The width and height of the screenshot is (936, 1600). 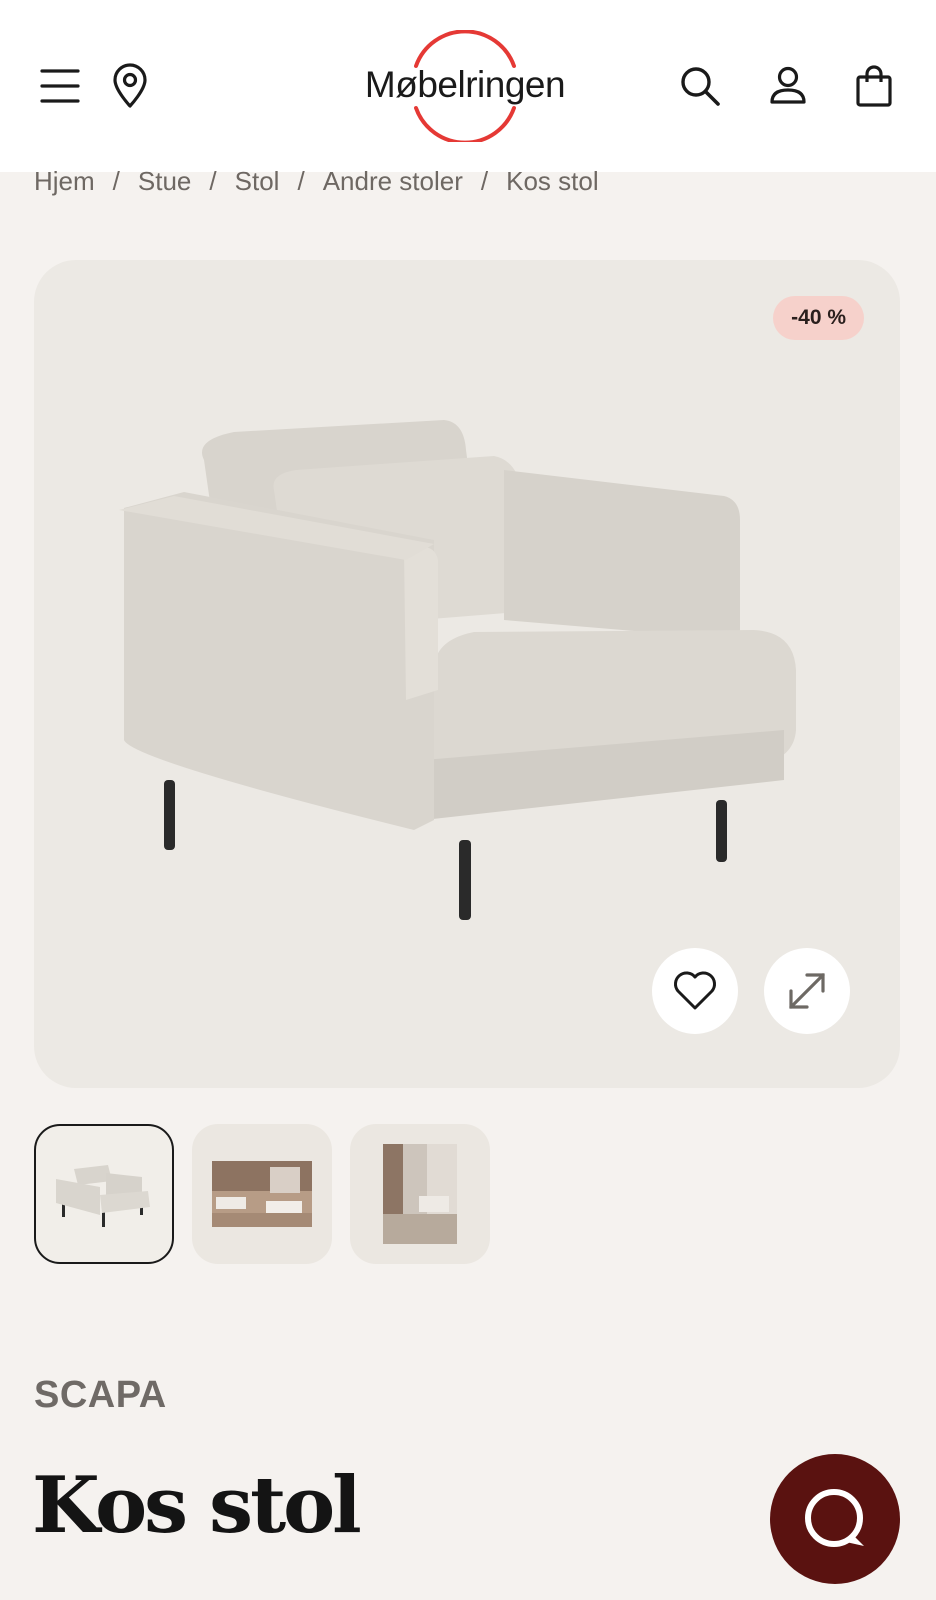 I want to click on product-brand: SCAPA, so click(x=100, y=1395).